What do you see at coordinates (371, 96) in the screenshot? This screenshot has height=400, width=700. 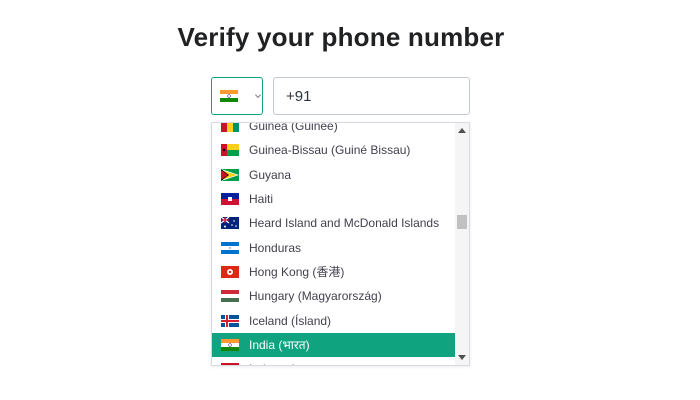 I see `phone-number-input` at bounding box center [371, 96].